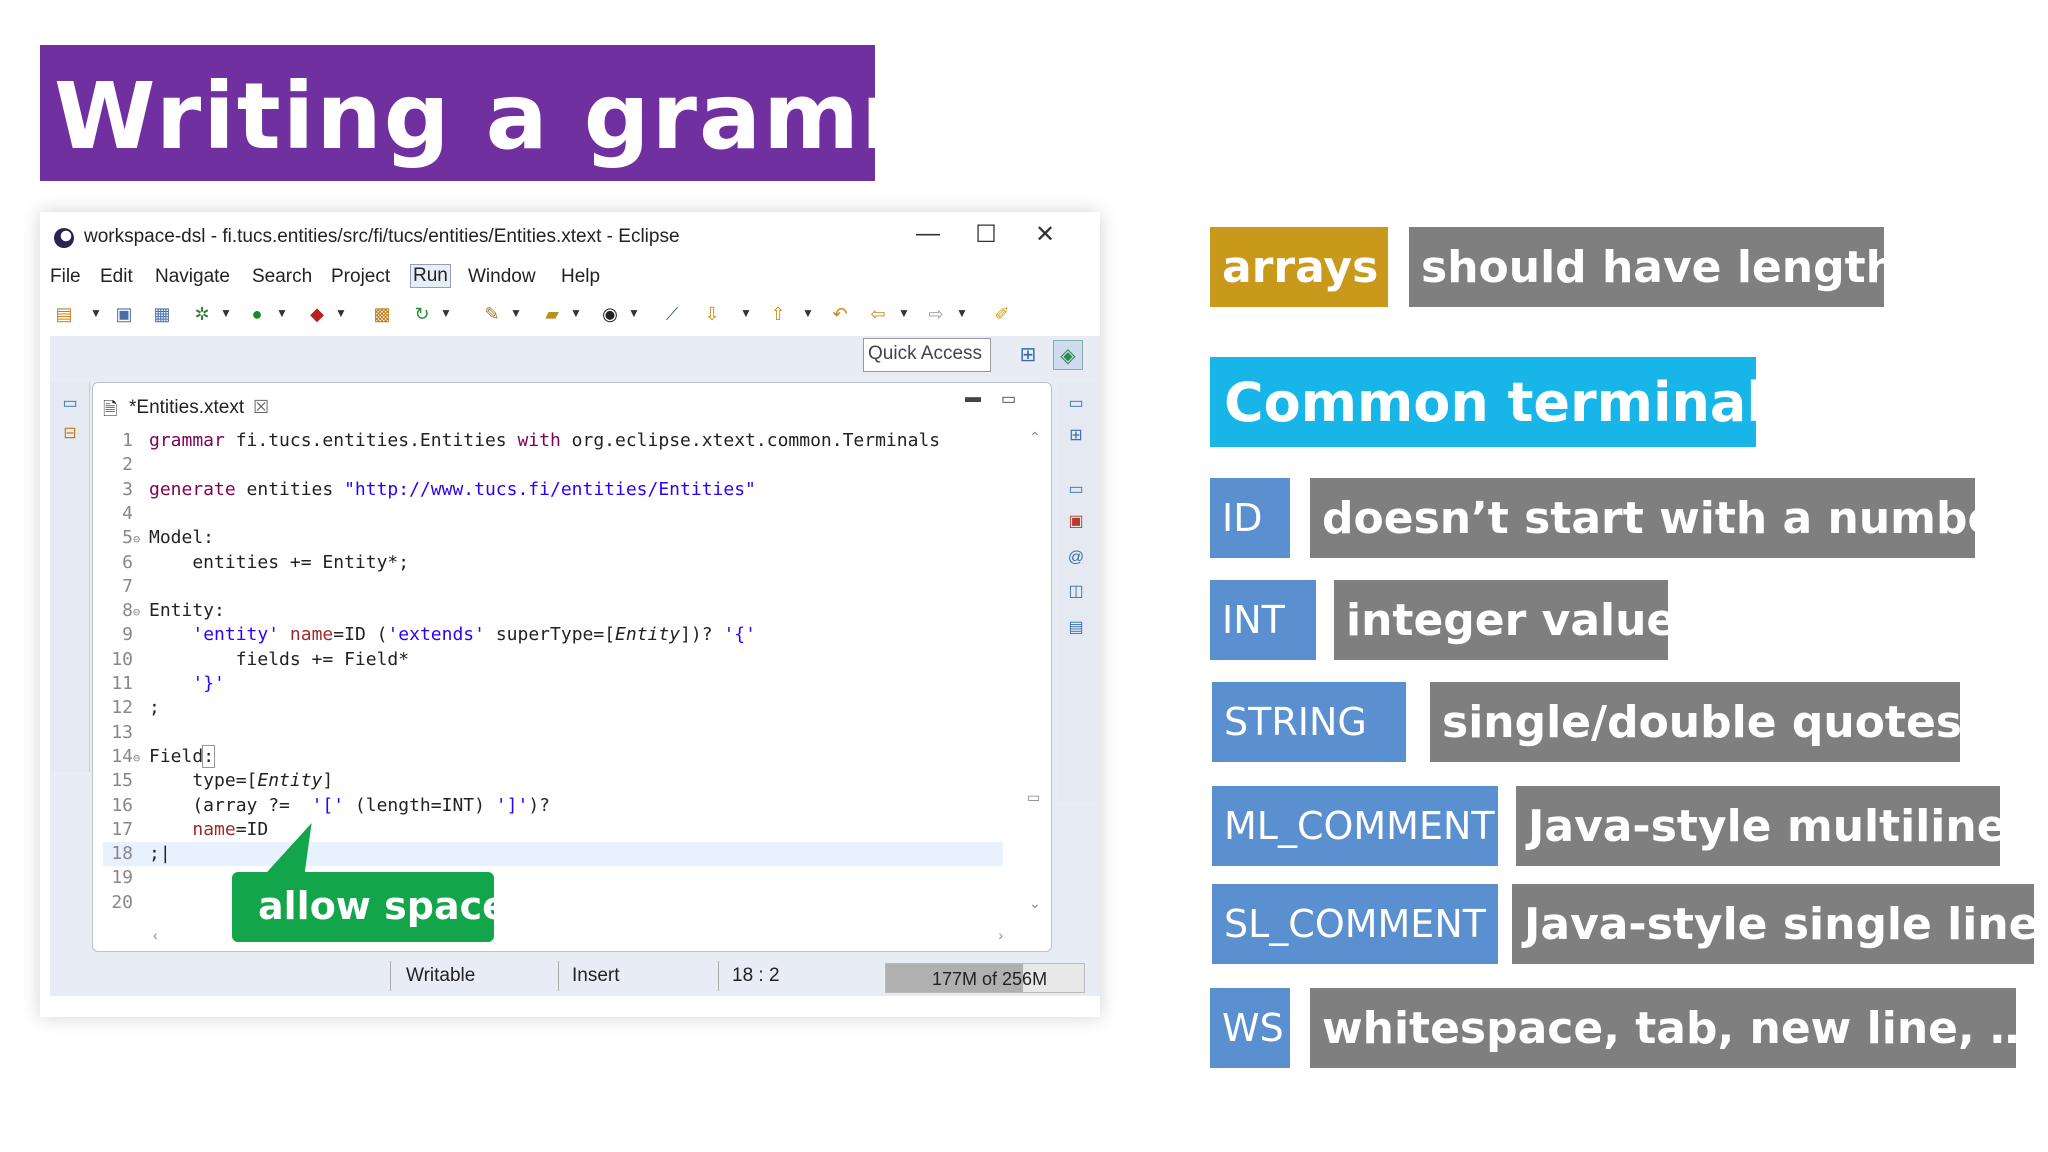 This screenshot has height=1152, width=2048. I want to click on coverage-icon: ◆, so click(317, 314).